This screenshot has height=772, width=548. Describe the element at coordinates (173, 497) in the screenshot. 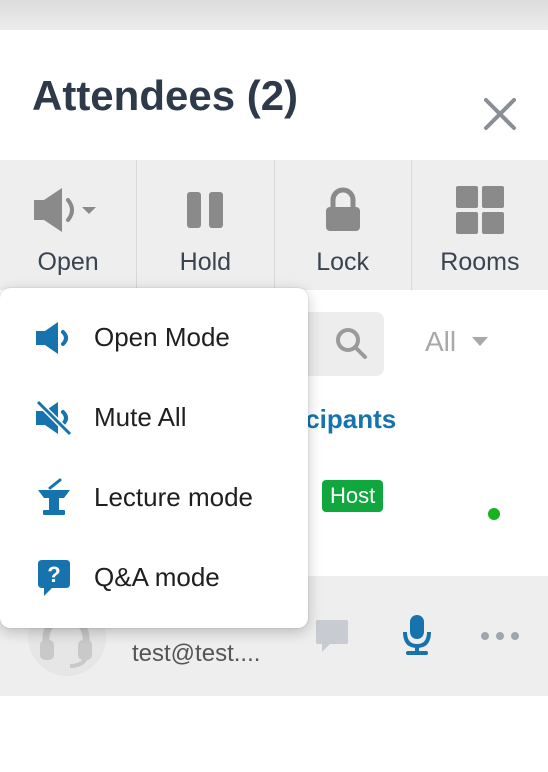

I see `menu-item-label: Lecture mode` at that location.